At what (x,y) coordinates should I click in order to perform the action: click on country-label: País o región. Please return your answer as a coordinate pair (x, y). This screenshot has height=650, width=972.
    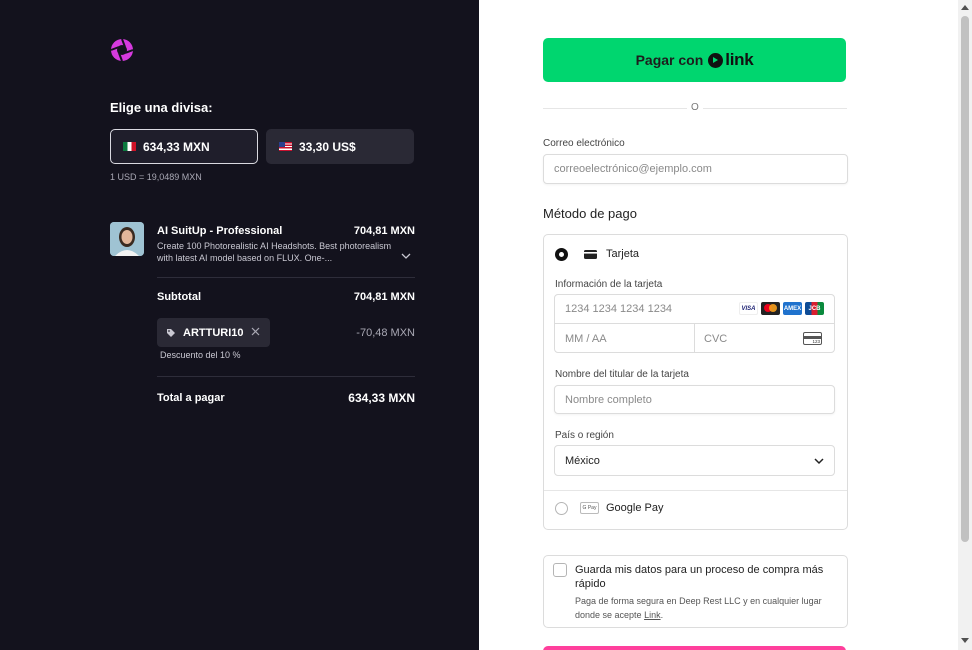
    Looking at the image, I should click on (584, 435).